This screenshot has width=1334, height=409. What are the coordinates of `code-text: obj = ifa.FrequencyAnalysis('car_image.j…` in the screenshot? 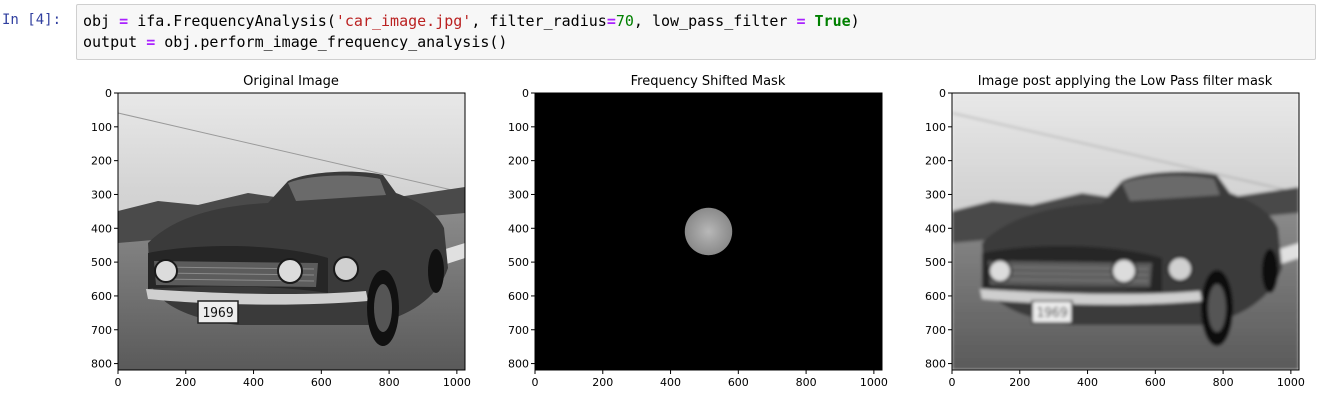 It's located at (471, 31).